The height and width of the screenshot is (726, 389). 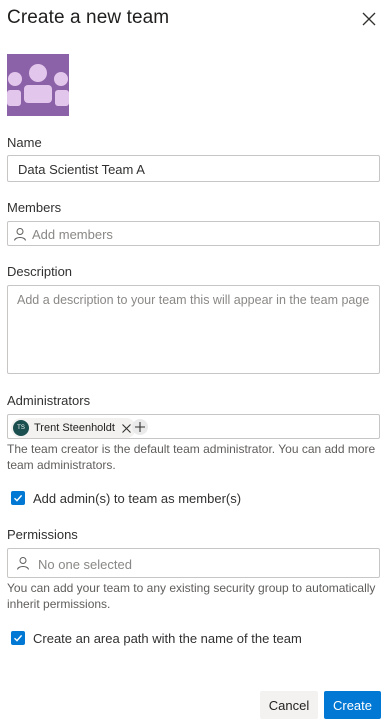 I want to click on name-field: Data Scientist Team A, so click(x=193, y=168).